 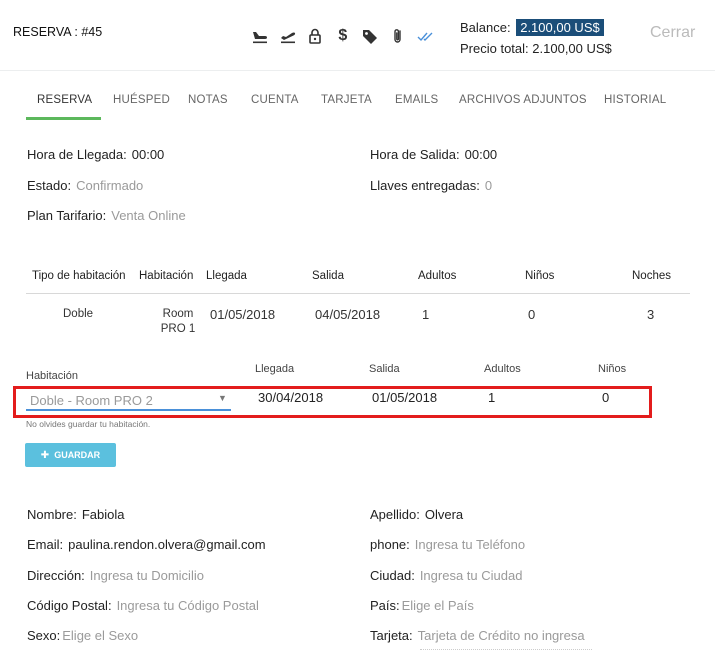 What do you see at coordinates (44, 635) in the screenshot?
I see `sex-label: Sexo:` at bounding box center [44, 635].